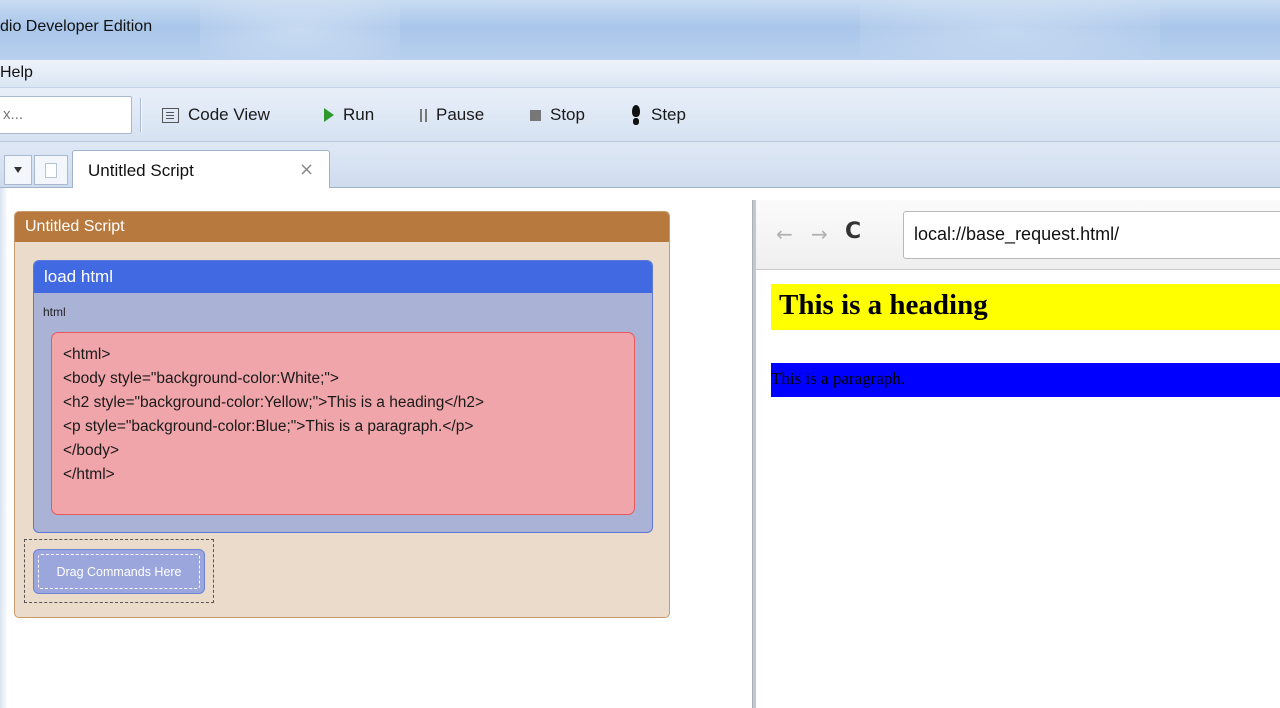 This screenshot has width=1280, height=708. Describe the element at coordinates (63, 114) in the screenshot. I see `search-input` at that location.